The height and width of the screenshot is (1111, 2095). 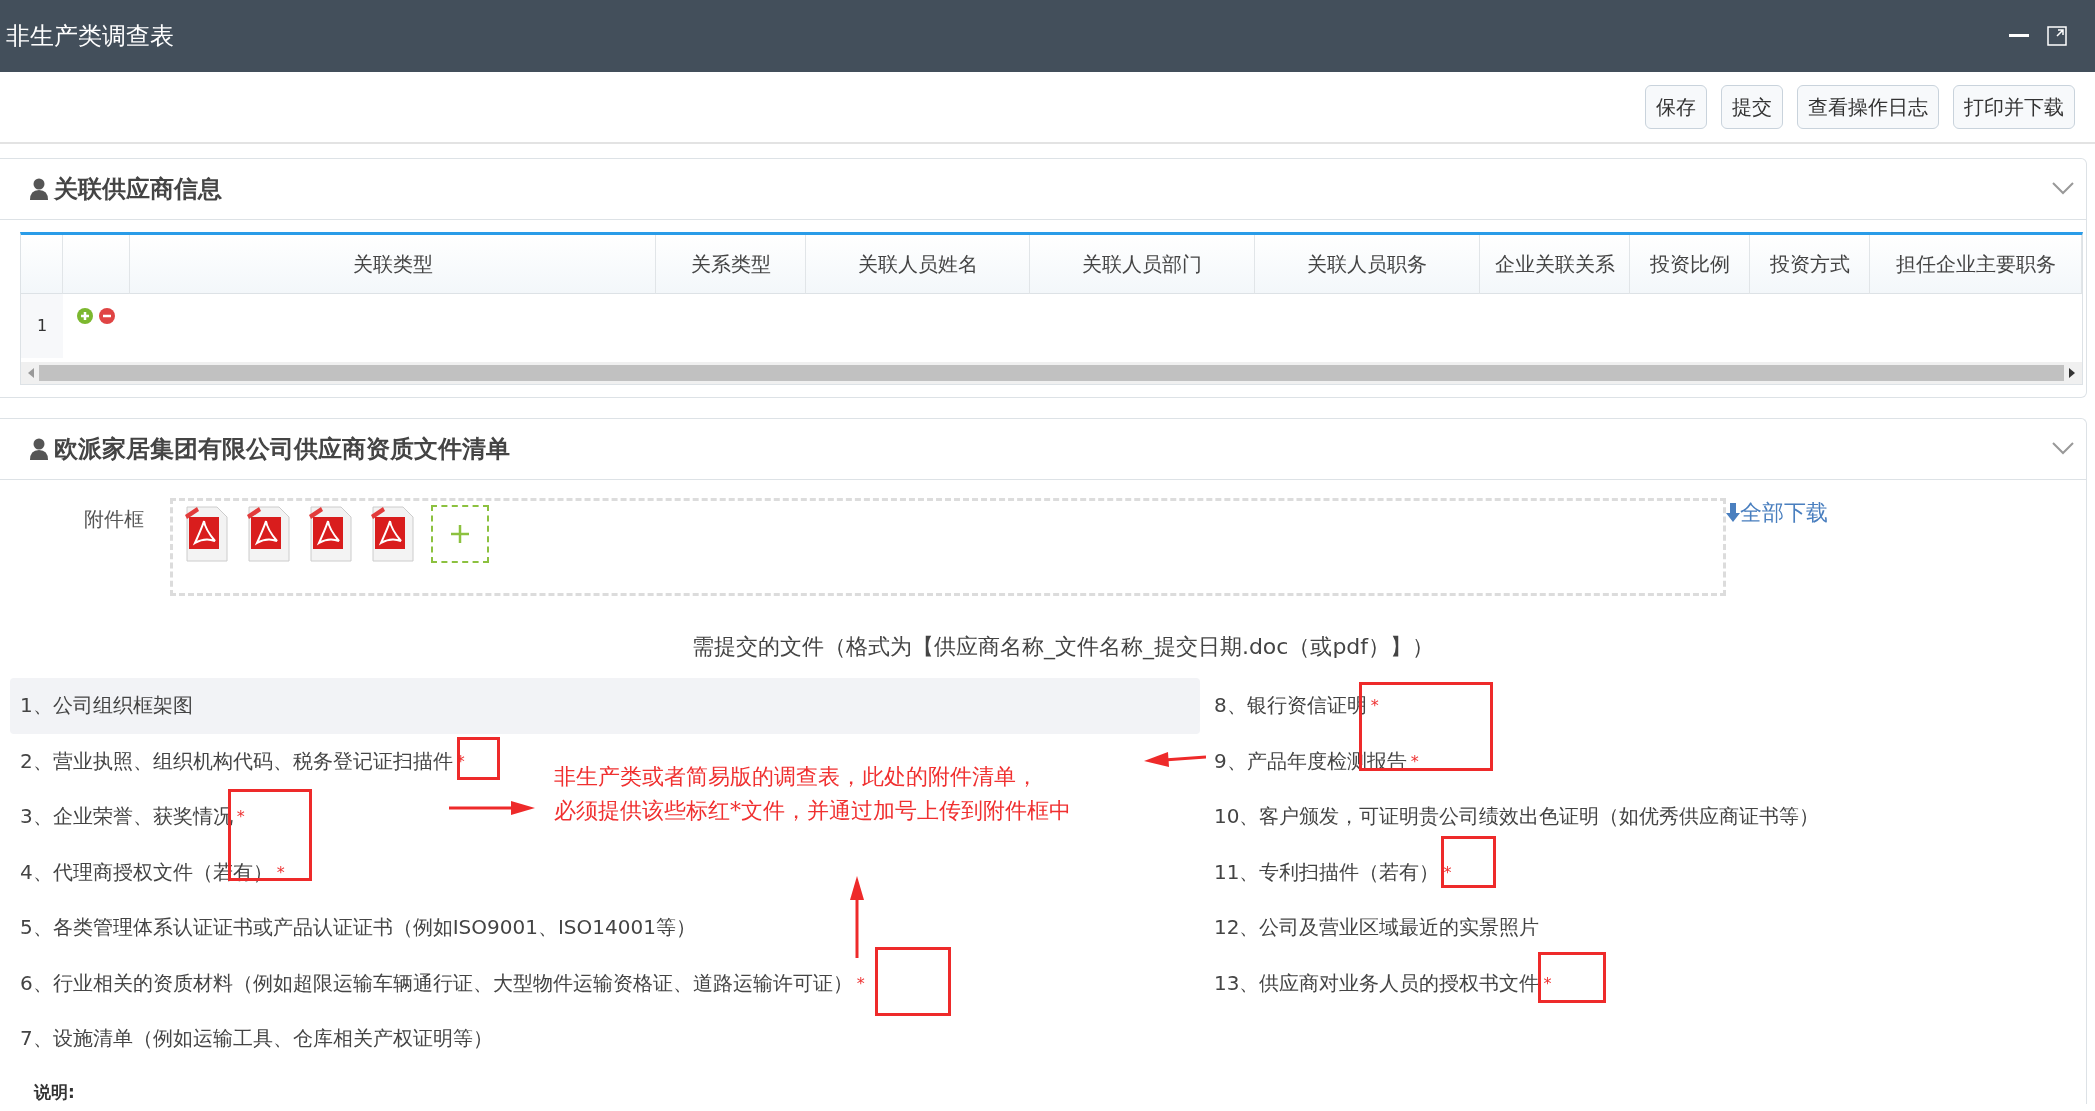 I want to click on column-header: 投资方式, so click(x=1810, y=264).